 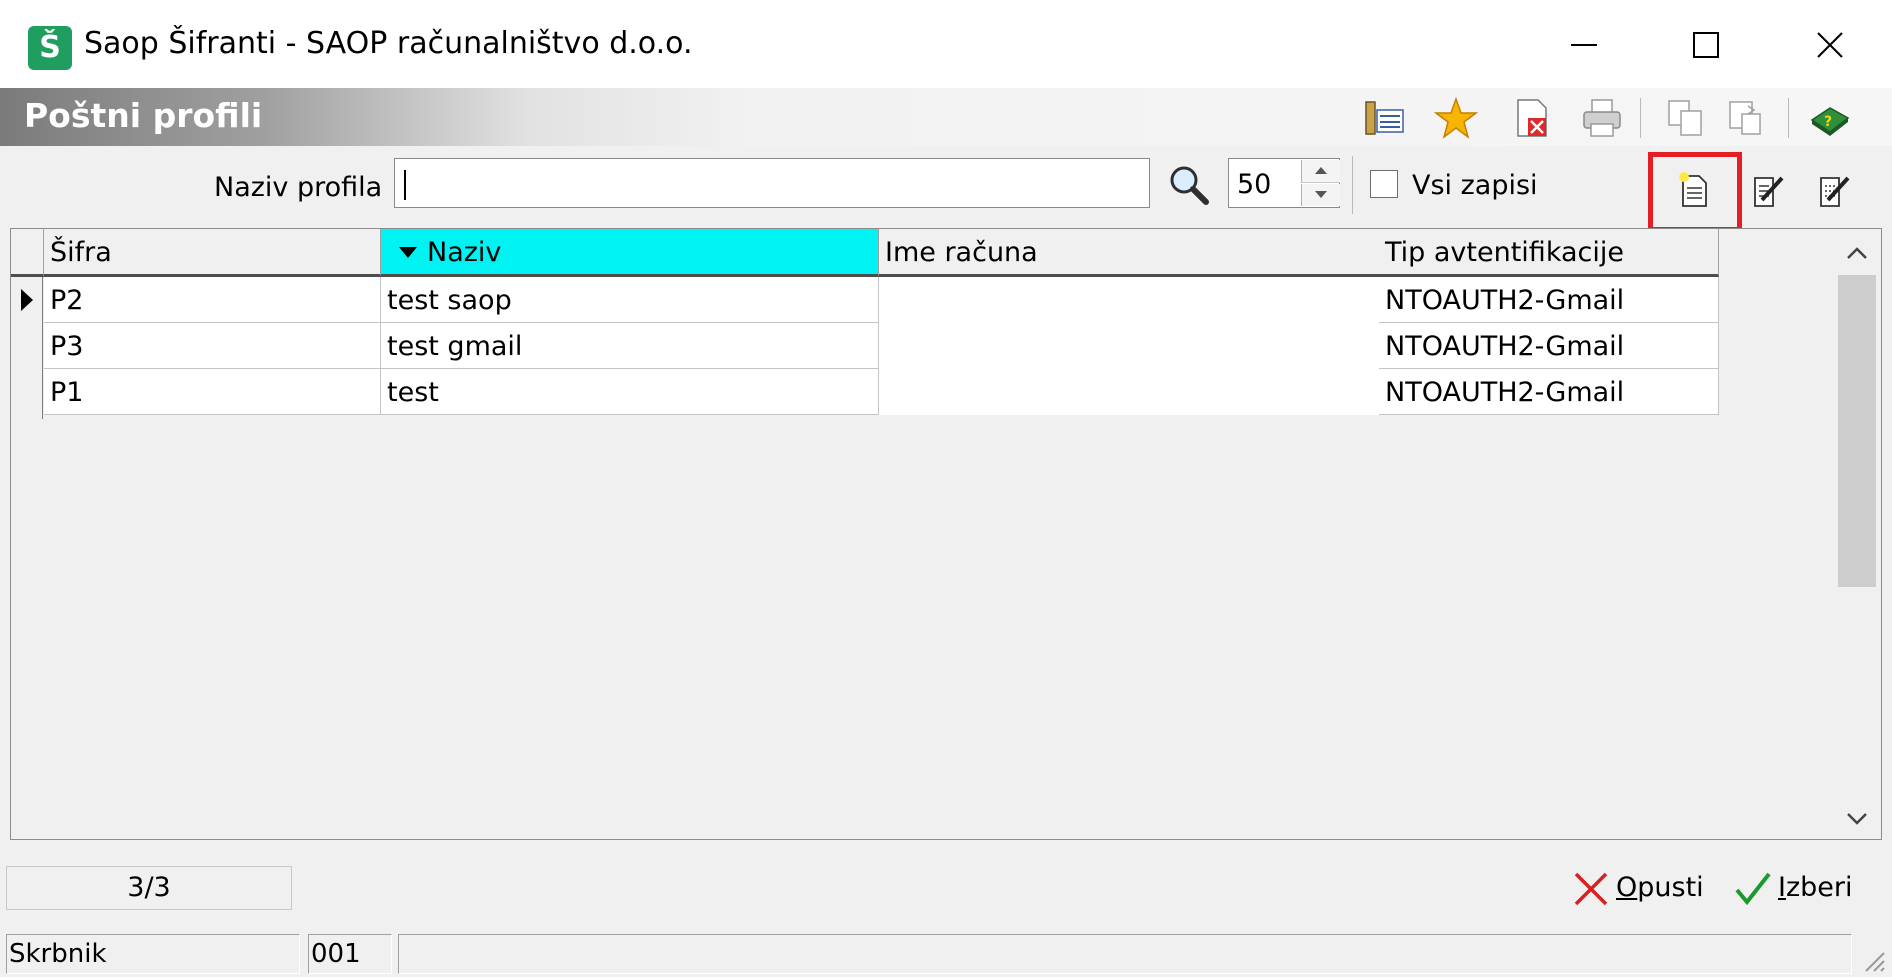 What do you see at coordinates (1384, 184) in the screenshot?
I see `all-records-checkbox` at bounding box center [1384, 184].